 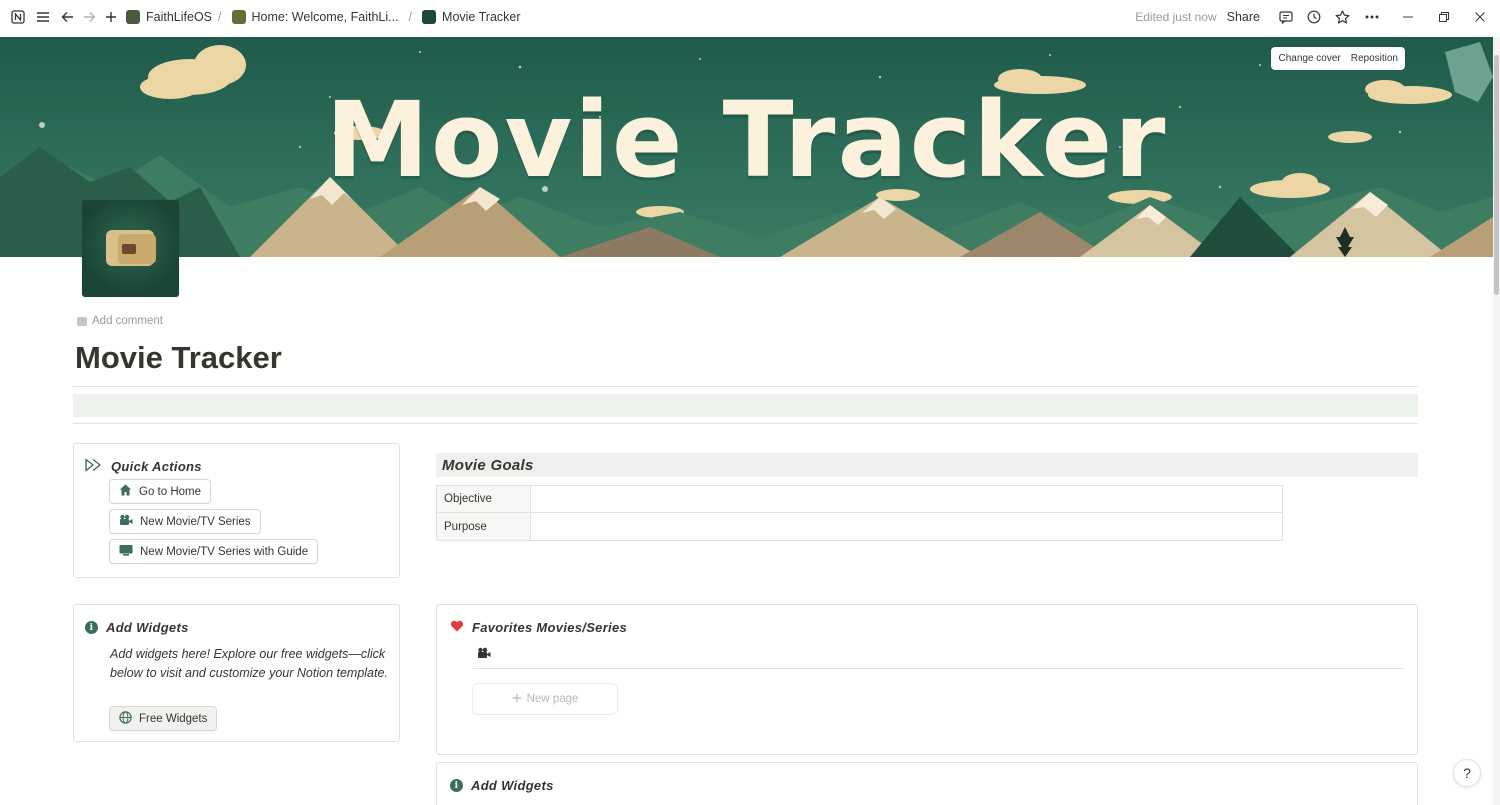 I want to click on comments-icon, so click(x=1286, y=17).